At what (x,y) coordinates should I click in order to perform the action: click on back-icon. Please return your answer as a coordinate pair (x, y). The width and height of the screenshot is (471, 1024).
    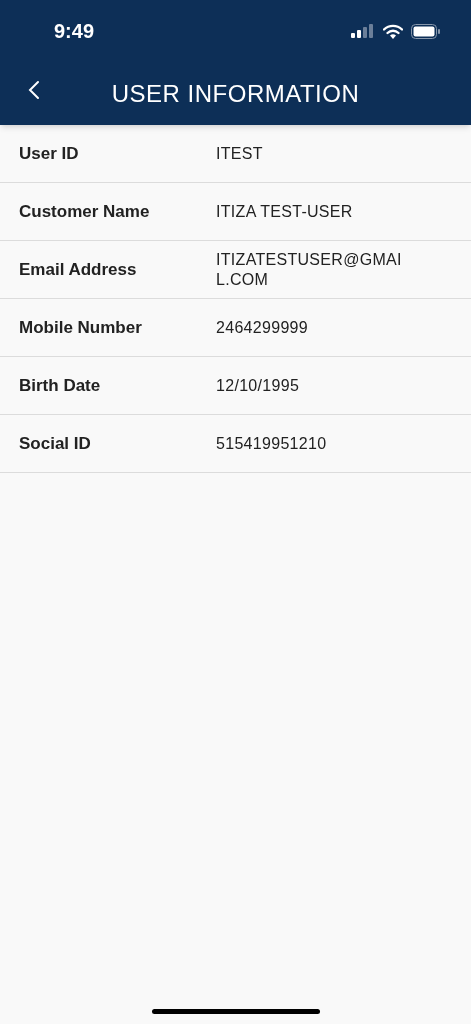
    Looking at the image, I should click on (34, 90).